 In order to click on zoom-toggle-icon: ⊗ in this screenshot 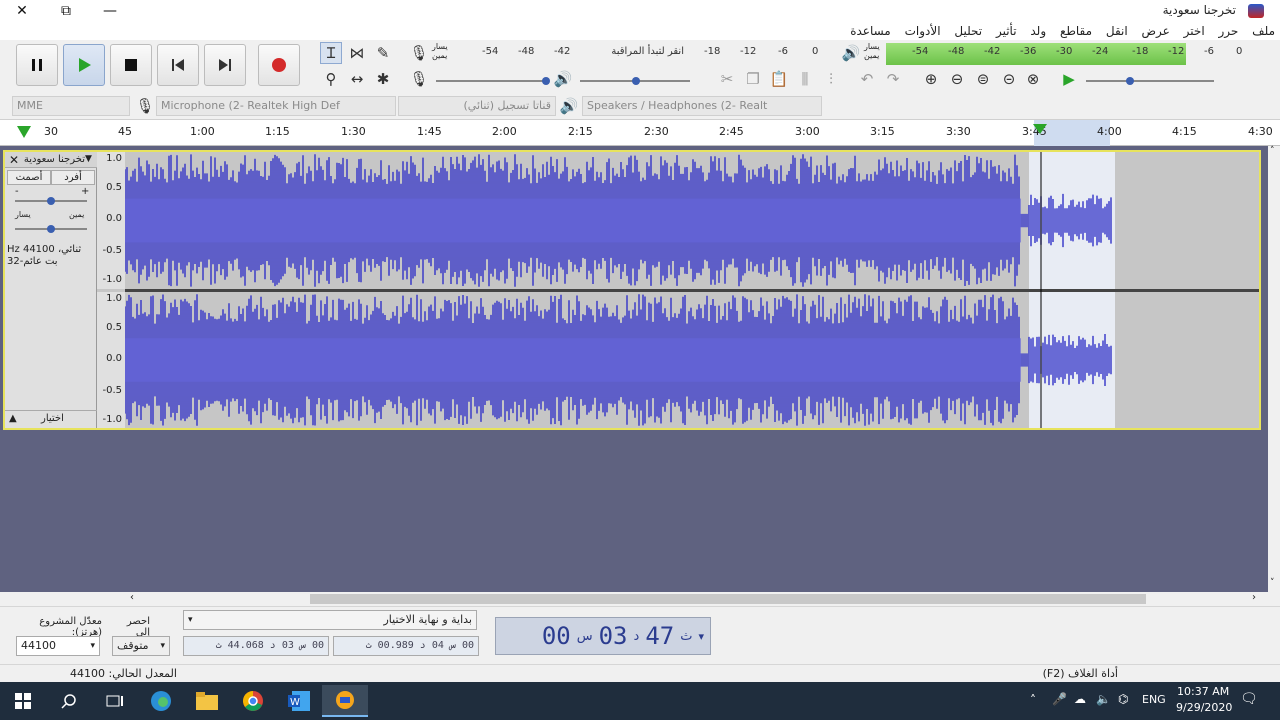, I will do `click(1033, 79)`.